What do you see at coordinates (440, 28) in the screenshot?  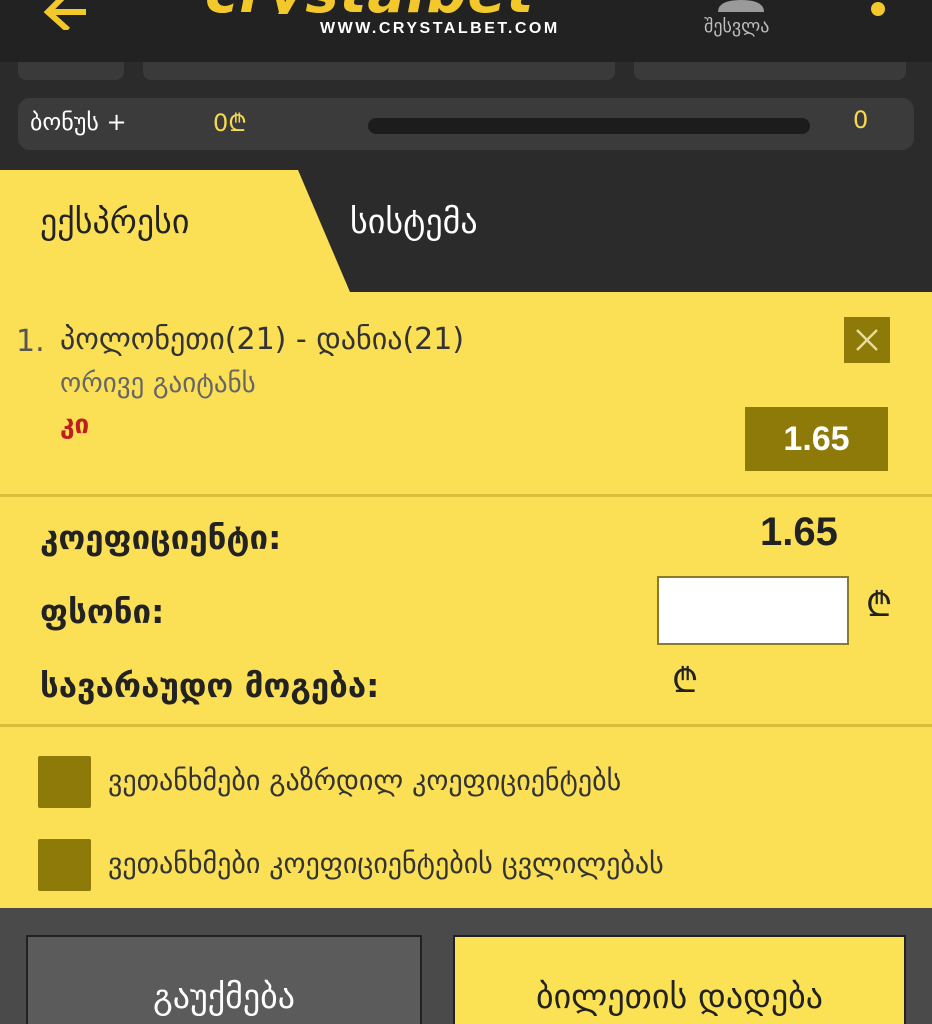 I see `logo-url: WWW.CRYSTALBET.COM` at bounding box center [440, 28].